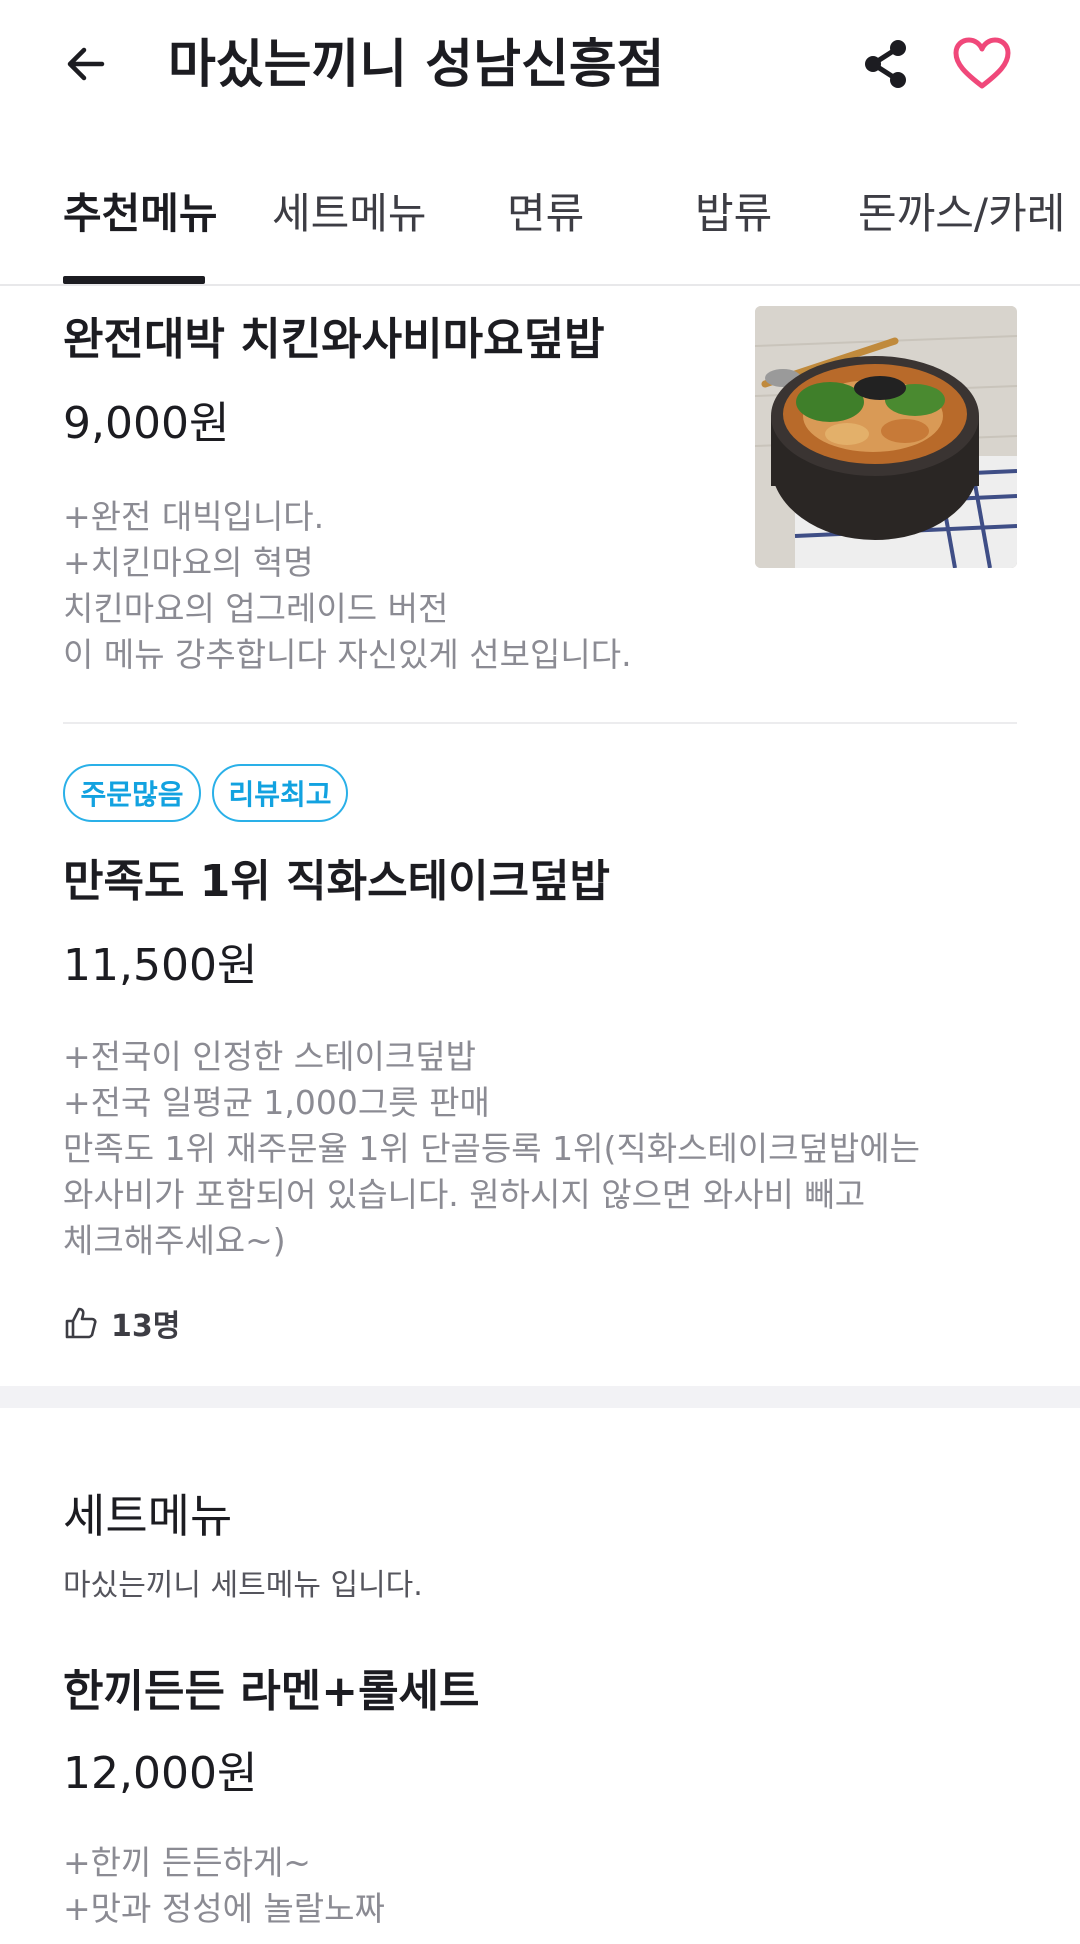 This screenshot has width=1080, height=1944. I want to click on rice-bowl-photo, so click(886, 437).